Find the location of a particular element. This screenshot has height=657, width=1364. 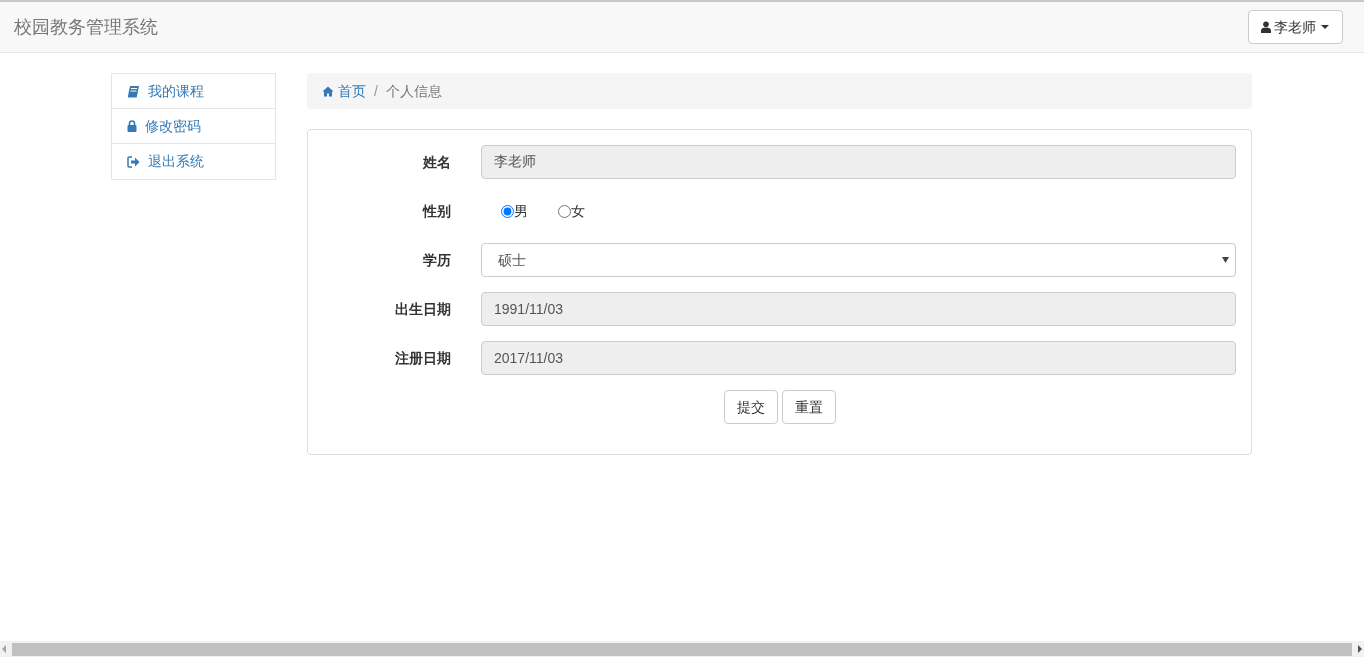

breadcrumb-link: 首页 is located at coordinates (344, 91).